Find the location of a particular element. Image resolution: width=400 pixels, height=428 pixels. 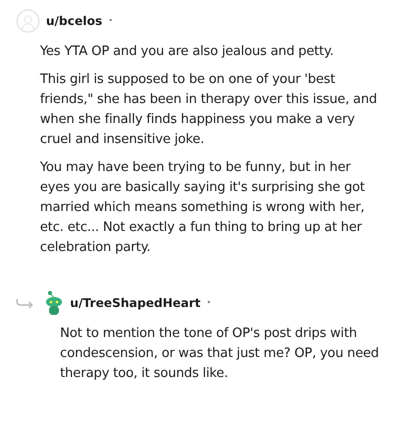

robot-avatar-icon is located at coordinates (54, 303).